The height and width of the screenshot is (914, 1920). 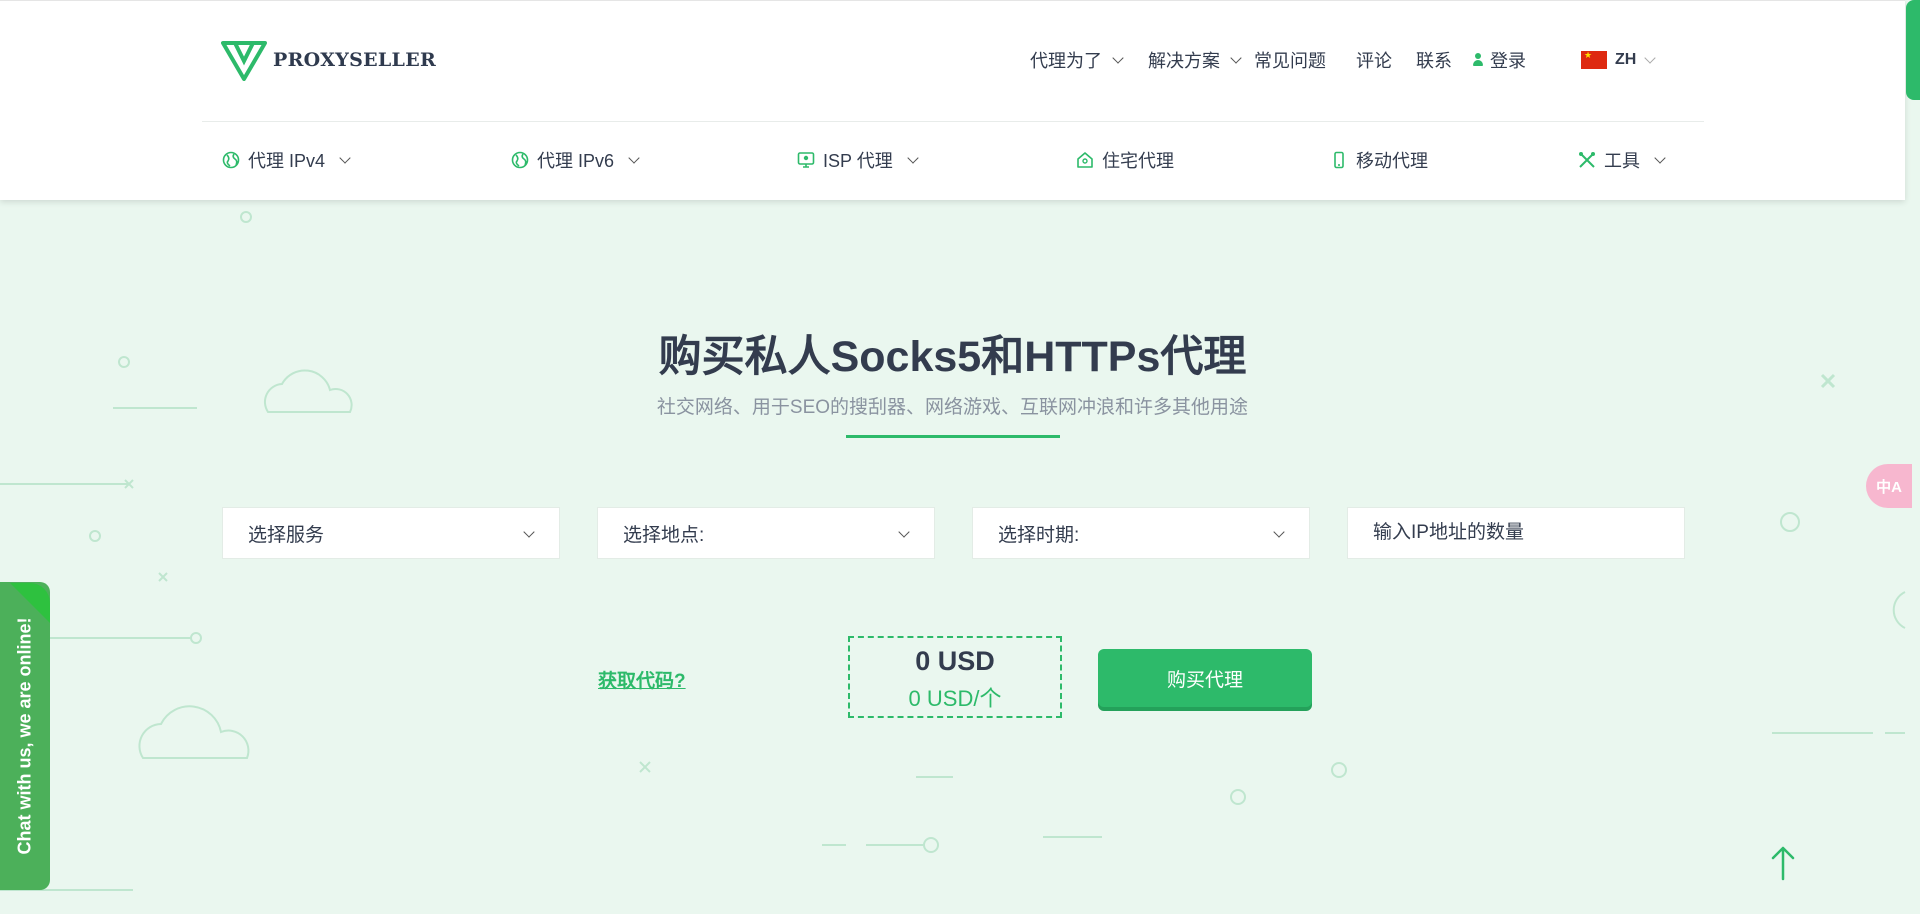 What do you see at coordinates (953, 121) in the screenshot?
I see `header-divider` at bounding box center [953, 121].